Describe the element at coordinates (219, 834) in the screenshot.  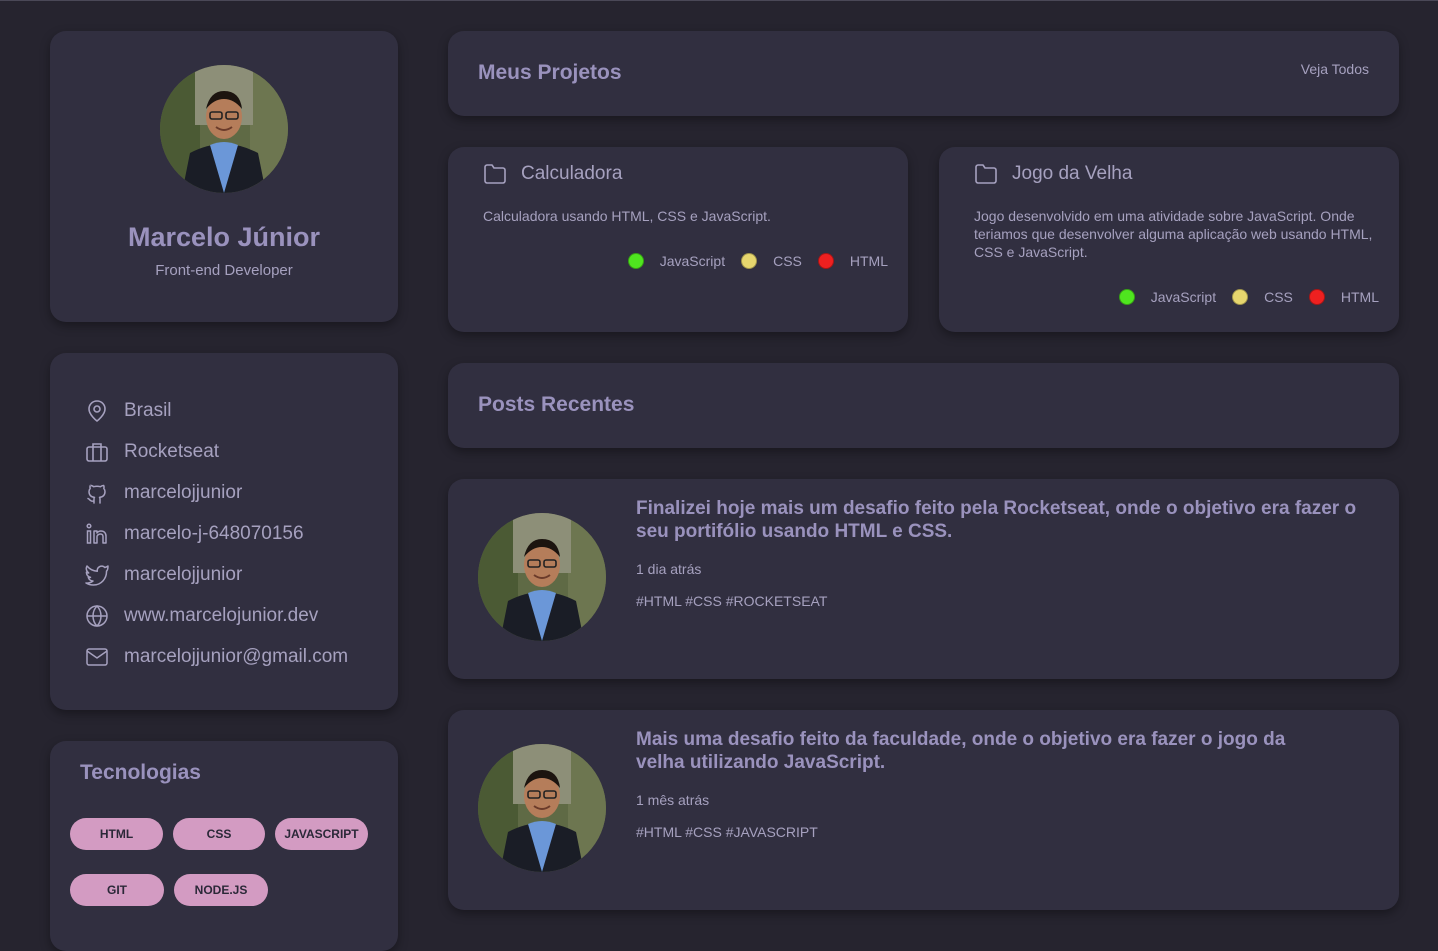
I see `tech-tag: CSS` at that location.